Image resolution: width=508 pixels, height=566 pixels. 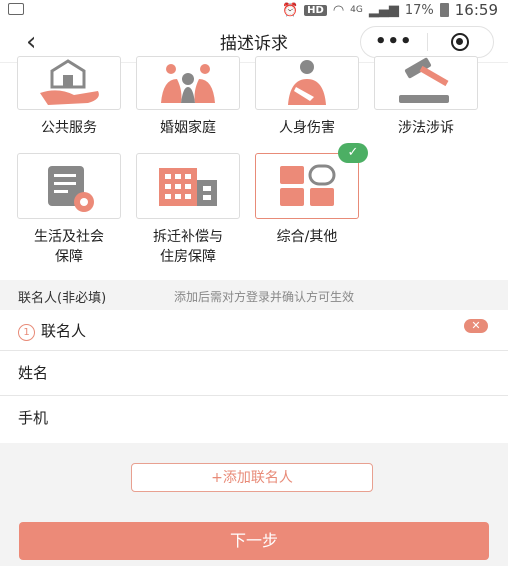 I want to click on clock: 16:59, so click(x=476, y=10).